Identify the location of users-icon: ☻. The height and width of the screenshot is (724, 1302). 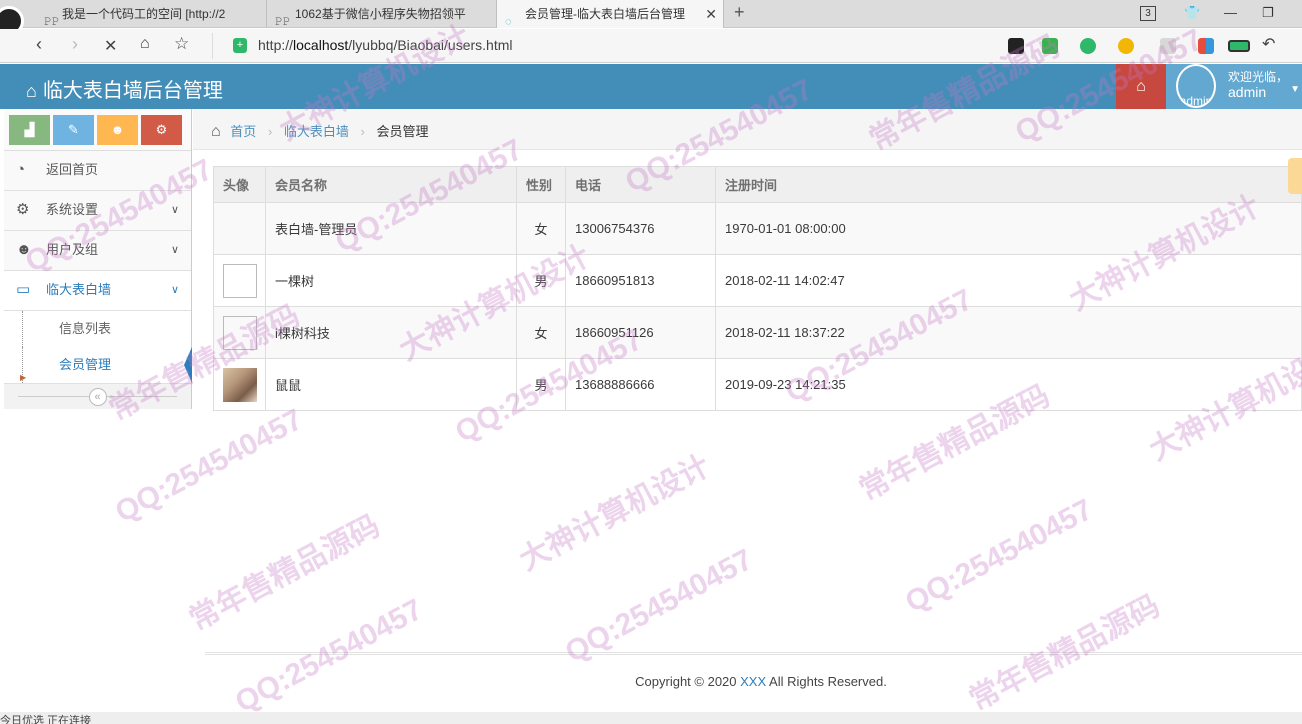
(24, 249).